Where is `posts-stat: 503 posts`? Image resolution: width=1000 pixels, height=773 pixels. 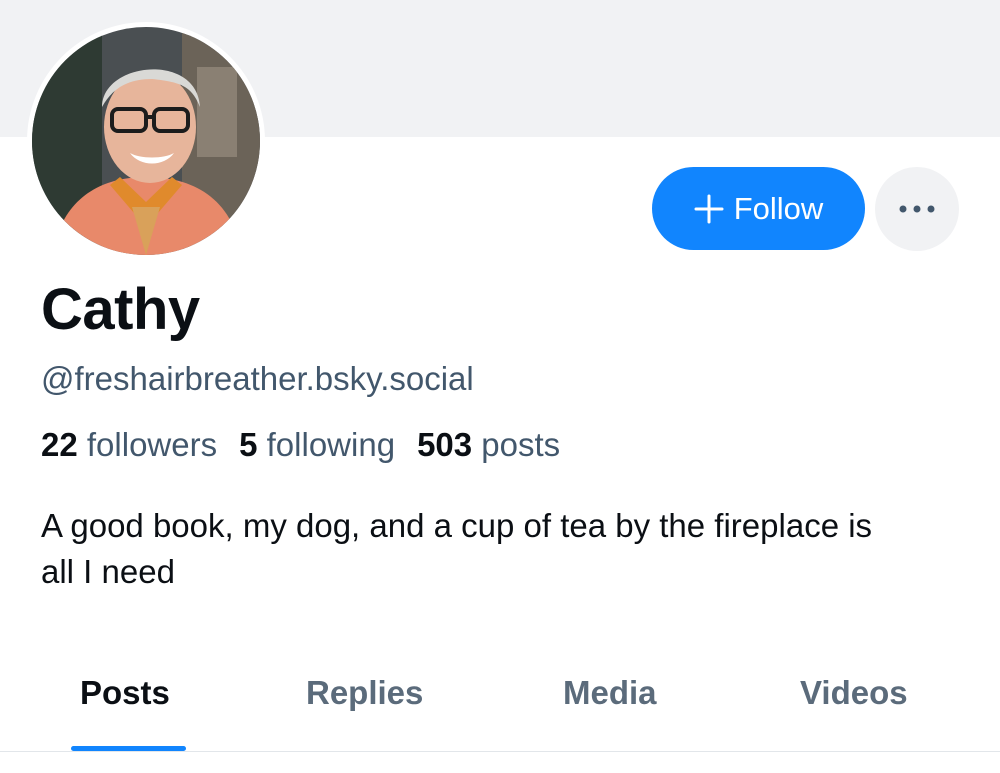 posts-stat: 503 posts is located at coordinates (488, 445).